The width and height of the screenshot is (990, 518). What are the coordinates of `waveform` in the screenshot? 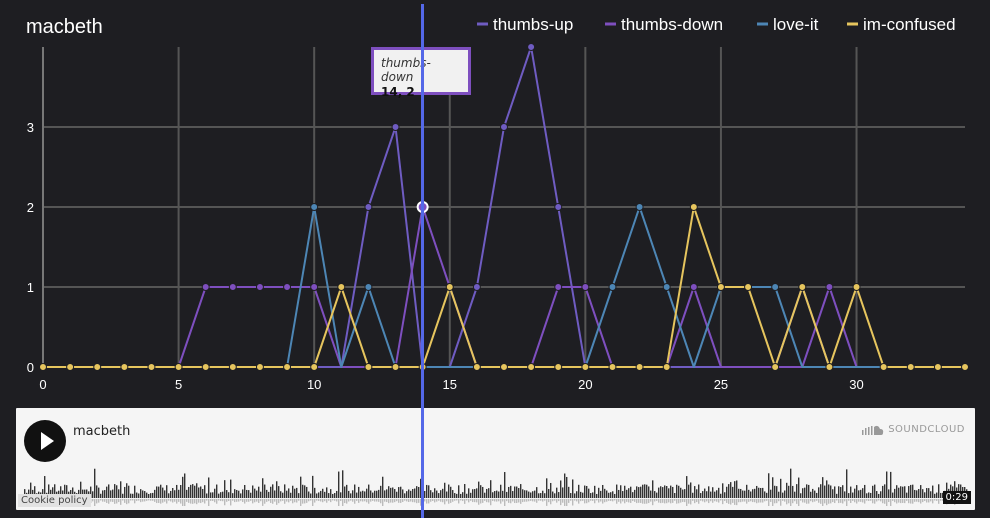 It's located at (496, 484).